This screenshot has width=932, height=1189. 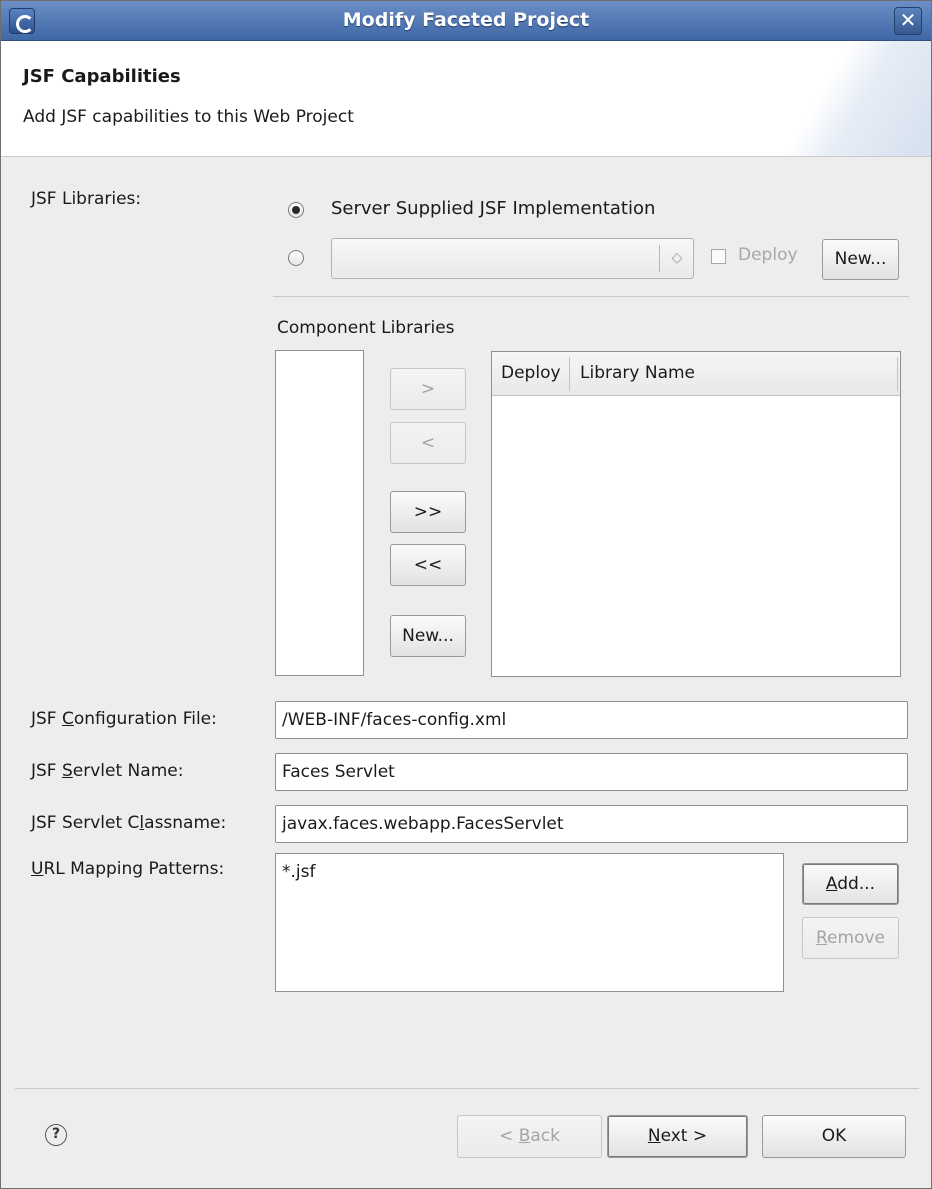 I want to click on title-bar: Modify Faceted Project ✕, so click(x=466, y=21).